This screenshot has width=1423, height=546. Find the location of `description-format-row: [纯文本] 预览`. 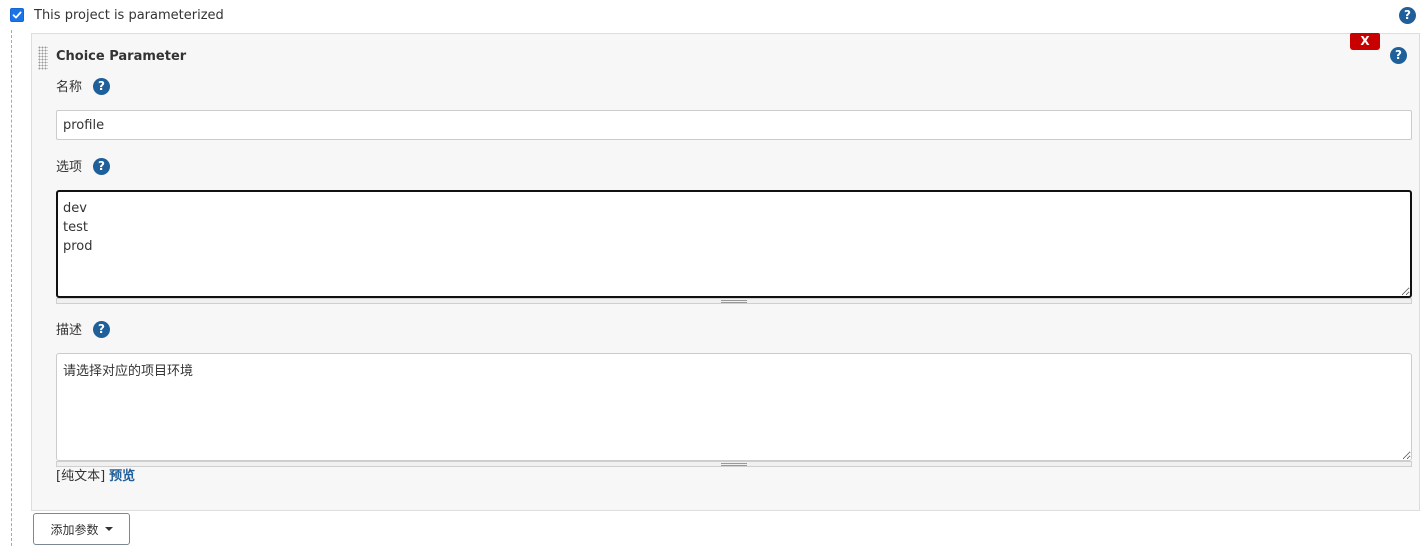

description-format-row: [纯文本] 预览 is located at coordinates (95, 477).